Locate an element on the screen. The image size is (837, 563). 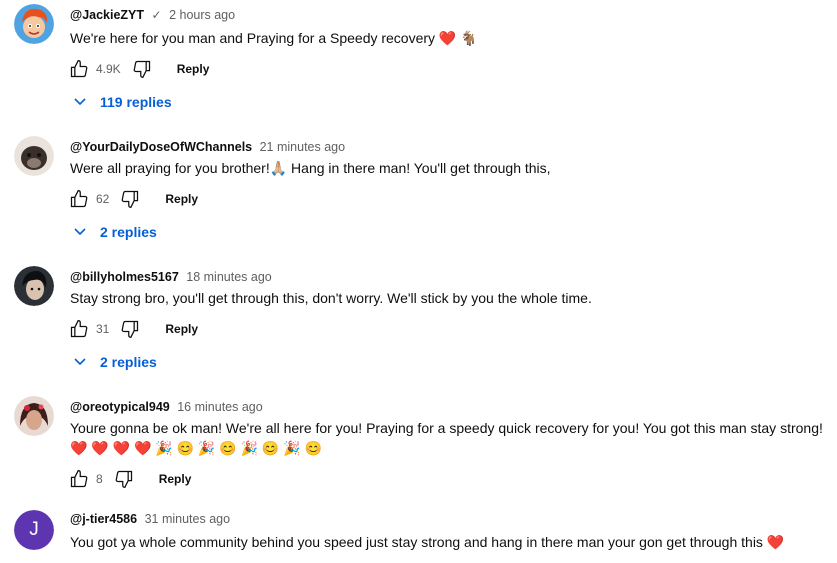
verified-check-icon: ✓ is located at coordinates (156, 15).